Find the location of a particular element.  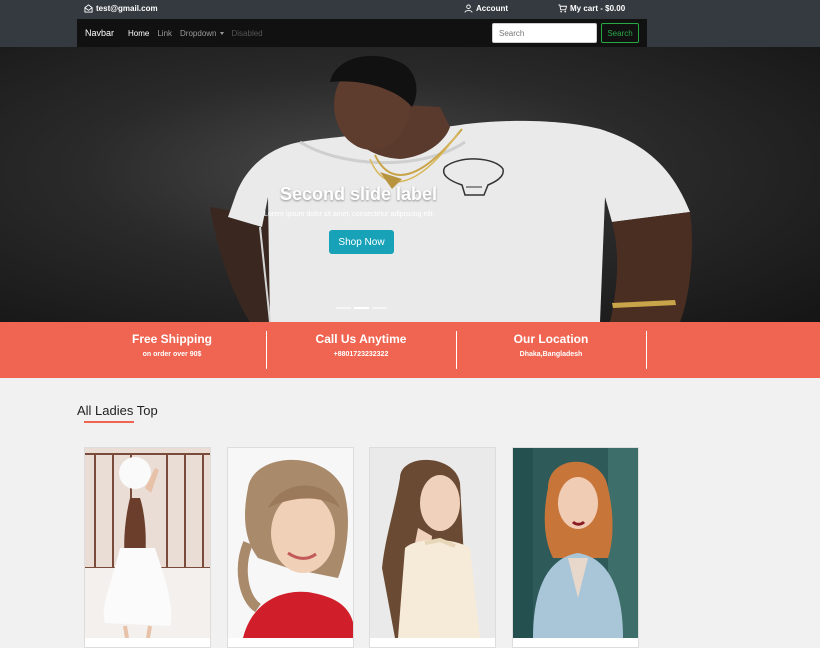

feature-call-us: Call Us Anytime +8801723232322 is located at coordinates (361, 345).